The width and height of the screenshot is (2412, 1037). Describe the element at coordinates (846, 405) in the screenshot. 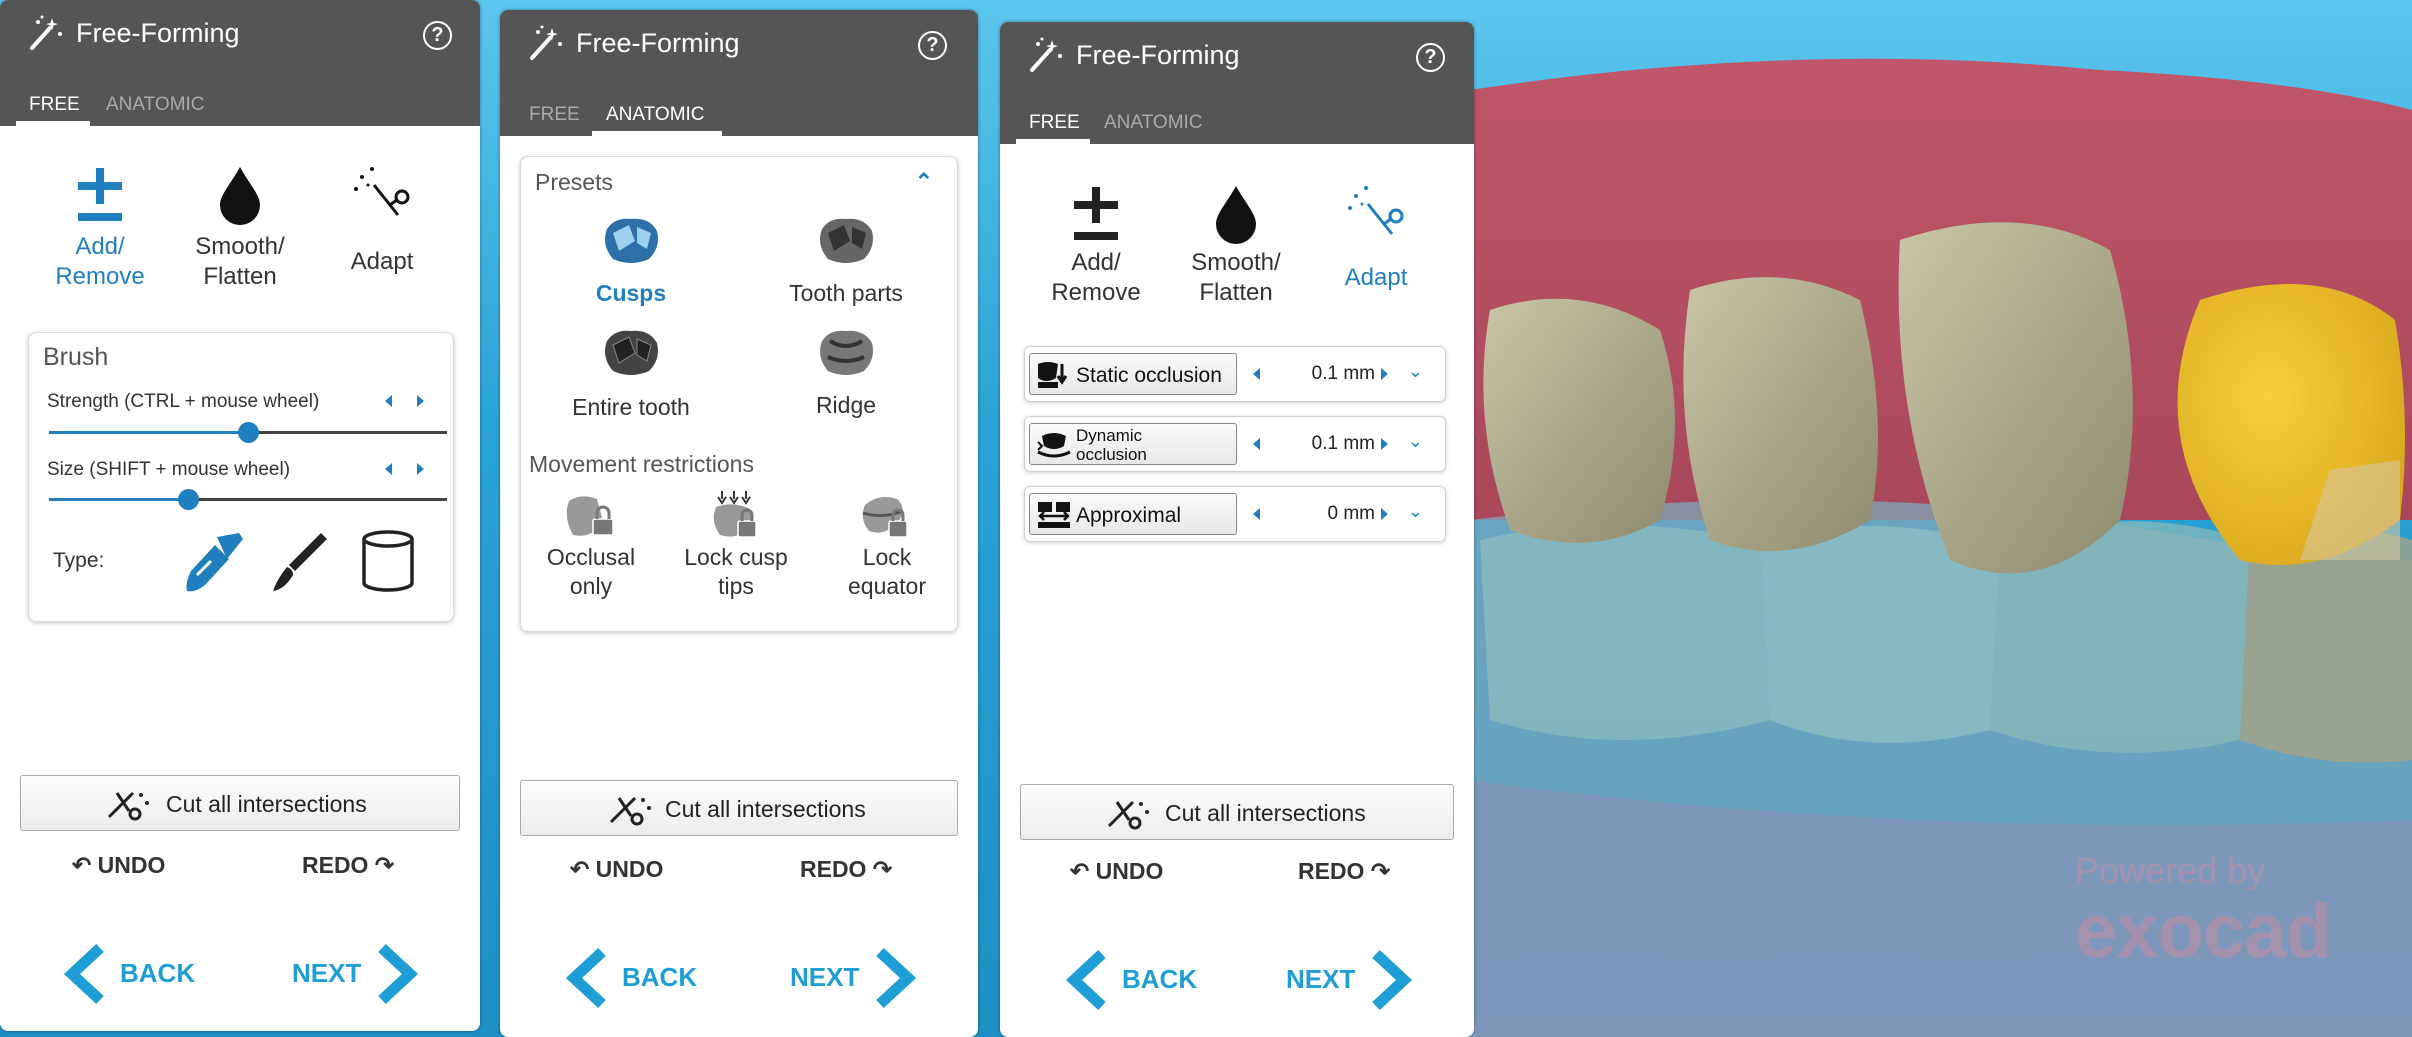

I see `preset-label: Ridge` at that location.